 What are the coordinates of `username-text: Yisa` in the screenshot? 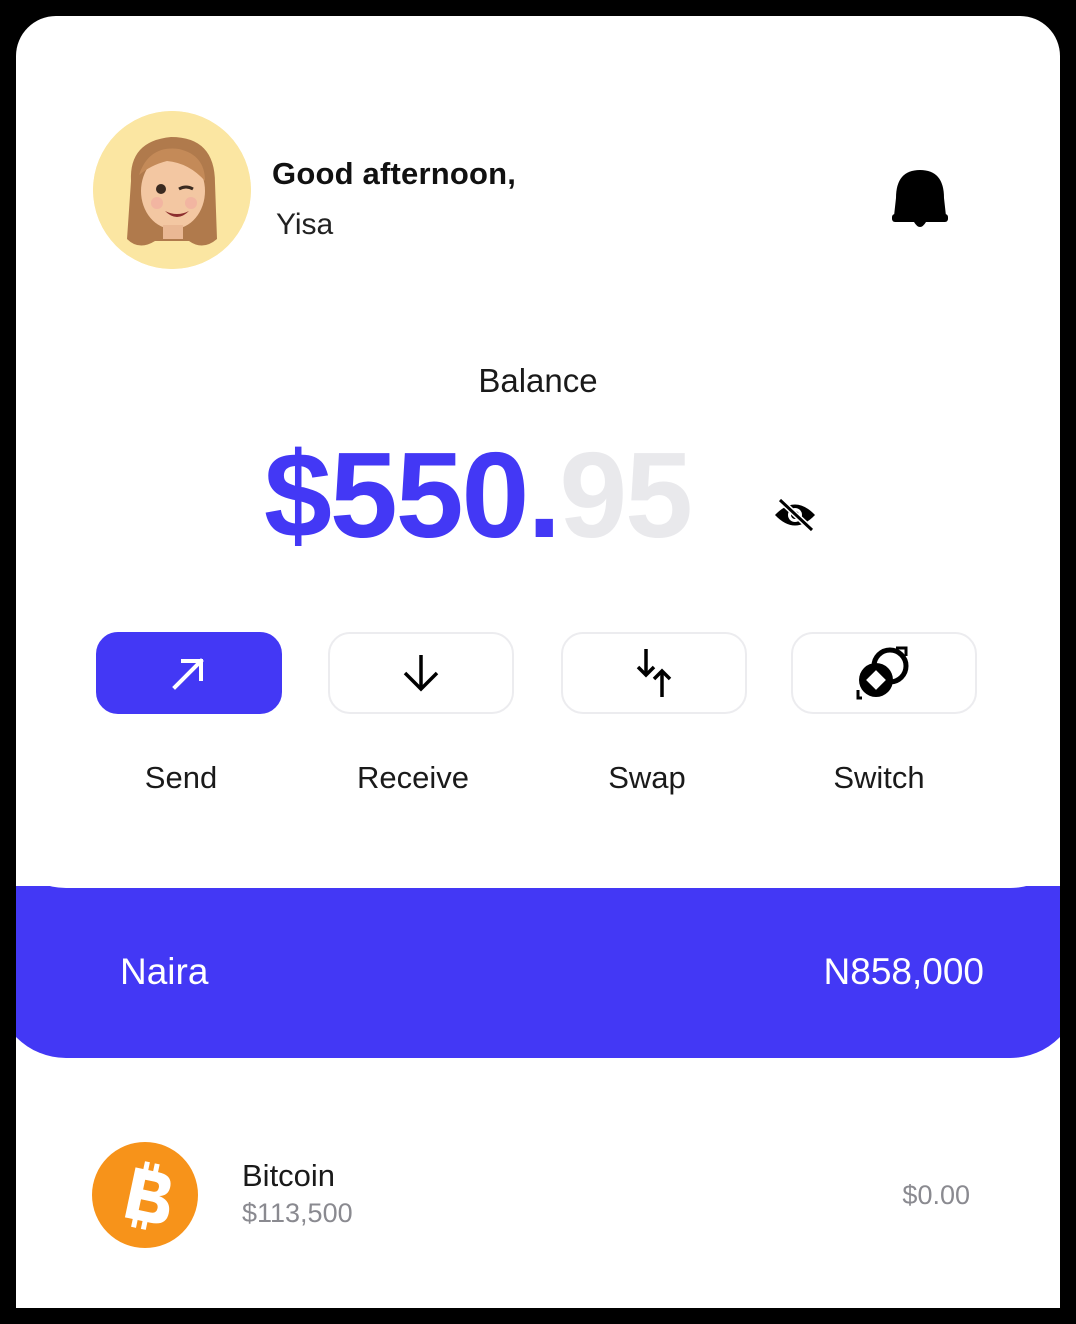 It's located at (305, 224).